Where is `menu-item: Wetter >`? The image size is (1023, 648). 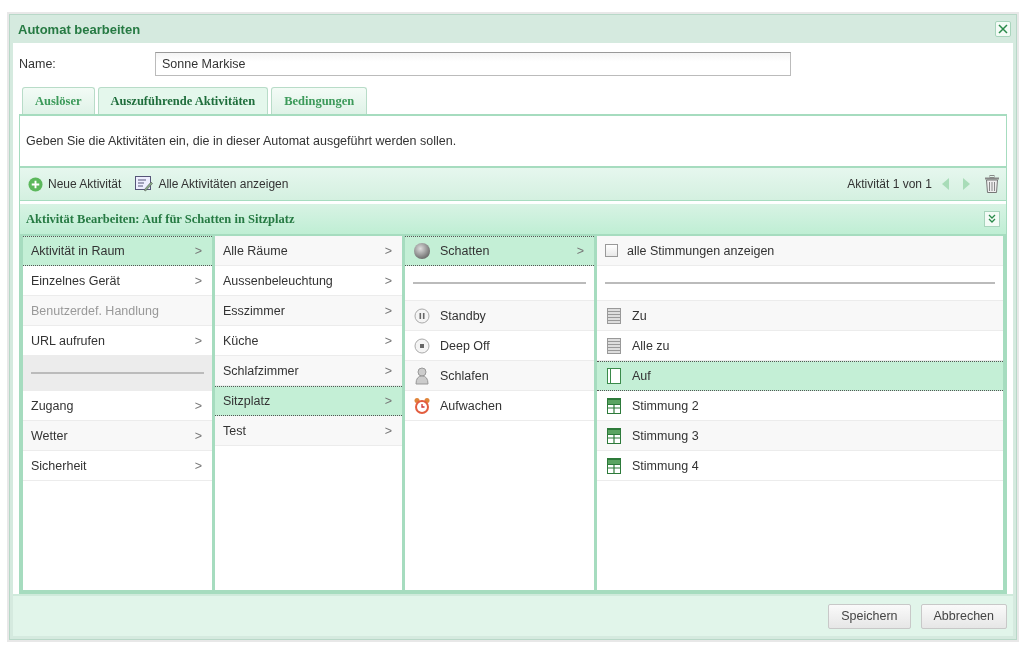 menu-item: Wetter > is located at coordinates (117, 436).